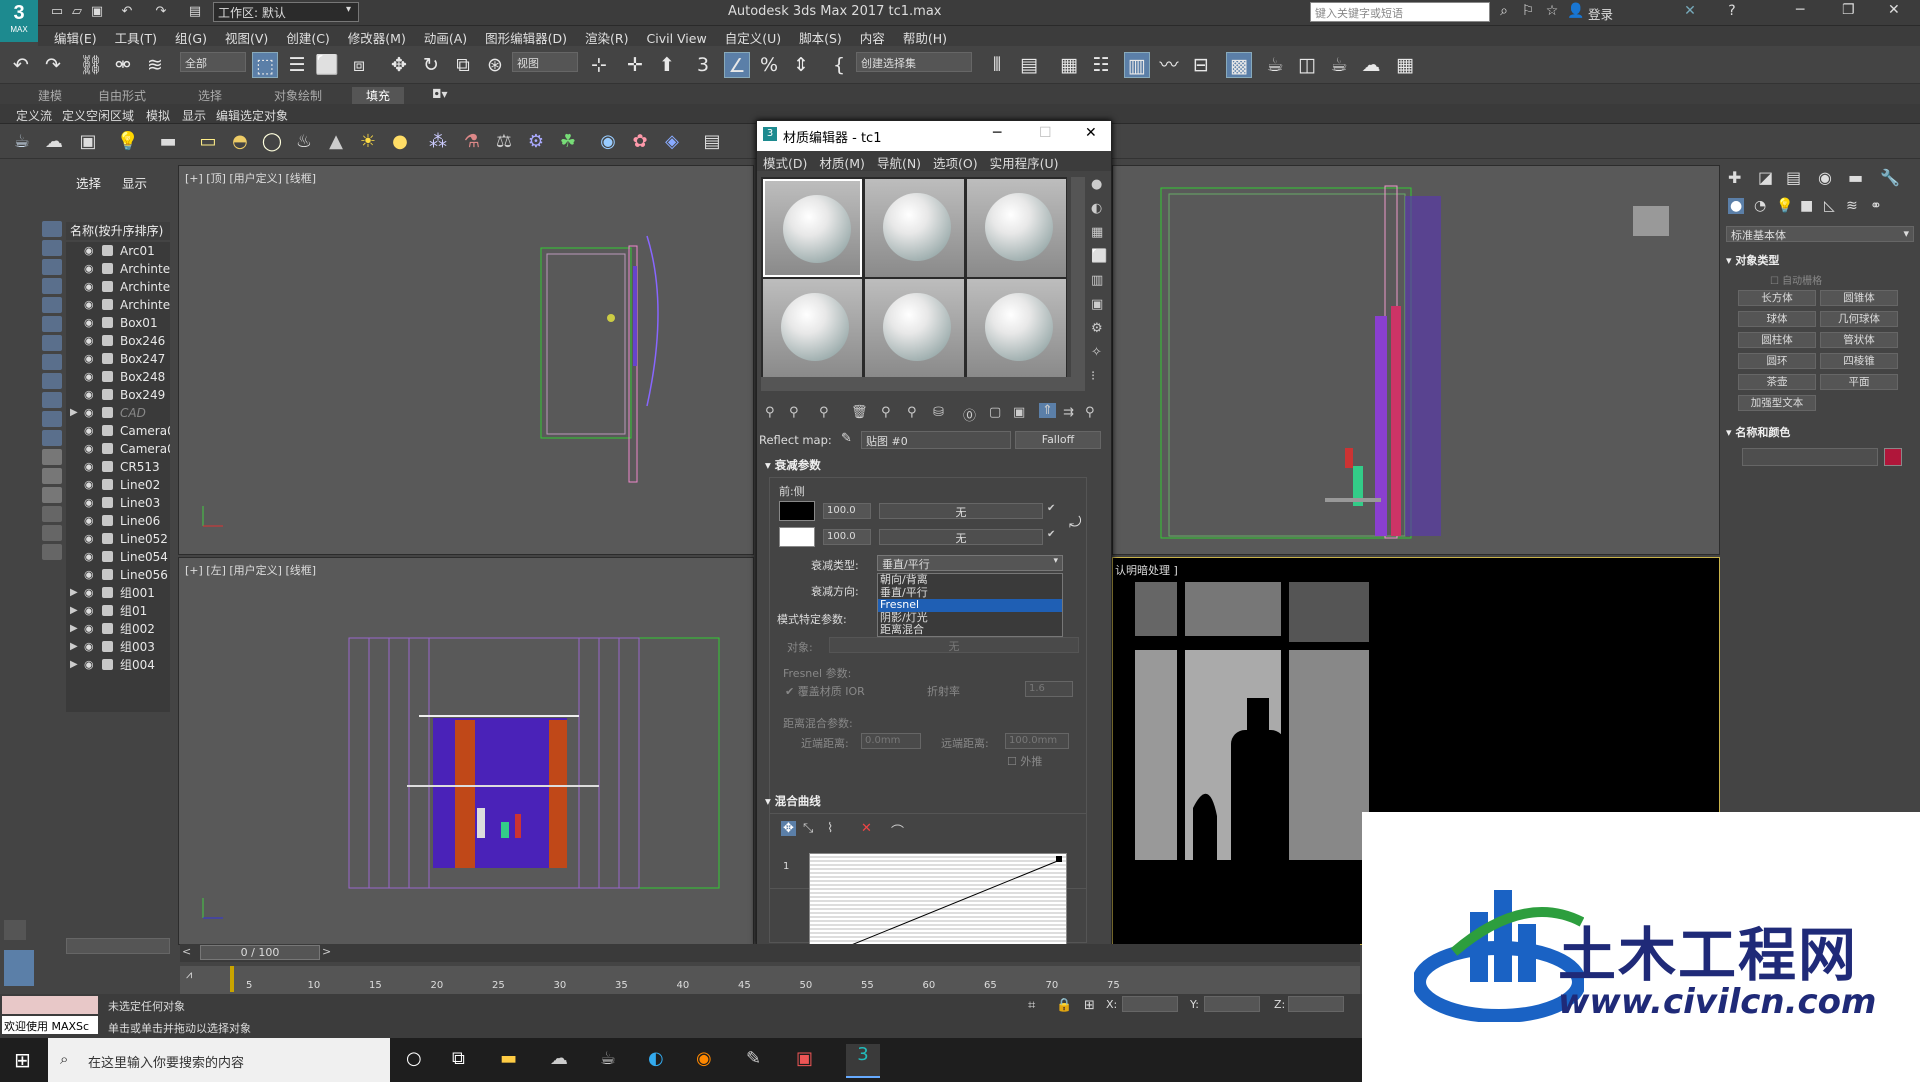 The height and width of the screenshot is (1082, 1920). Describe the element at coordinates (1037, 741) in the screenshot. I see `far-distance-spinner: 100.0mm` at that location.